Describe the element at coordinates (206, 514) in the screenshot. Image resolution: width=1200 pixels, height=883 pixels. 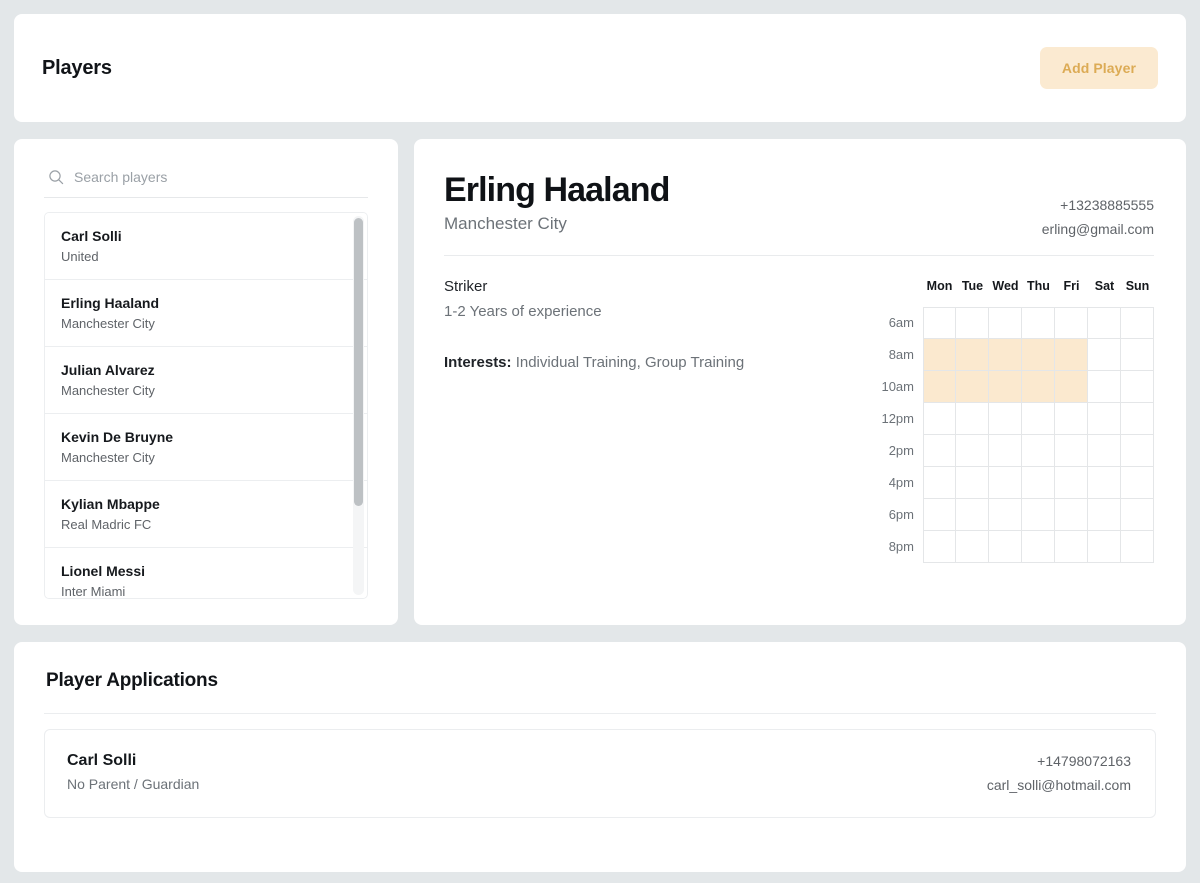
I see `list-item: Kylian Mbappe Real Madric FC` at that location.